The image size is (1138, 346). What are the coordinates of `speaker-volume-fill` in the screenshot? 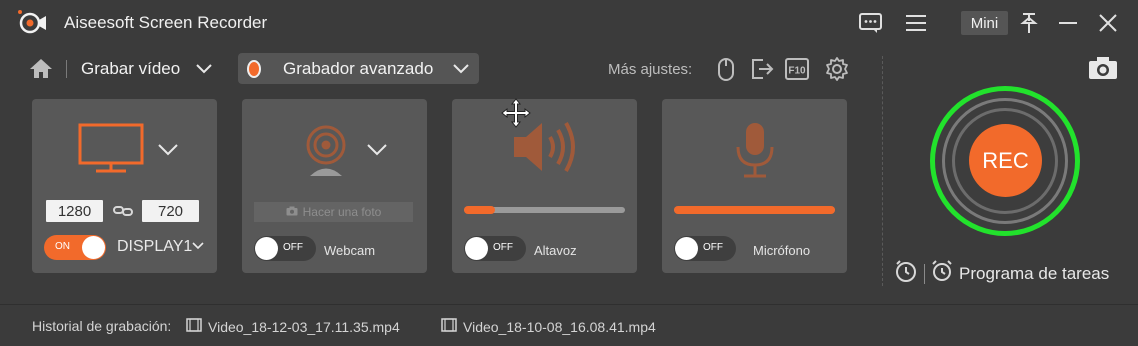 It's located at (479, 210).